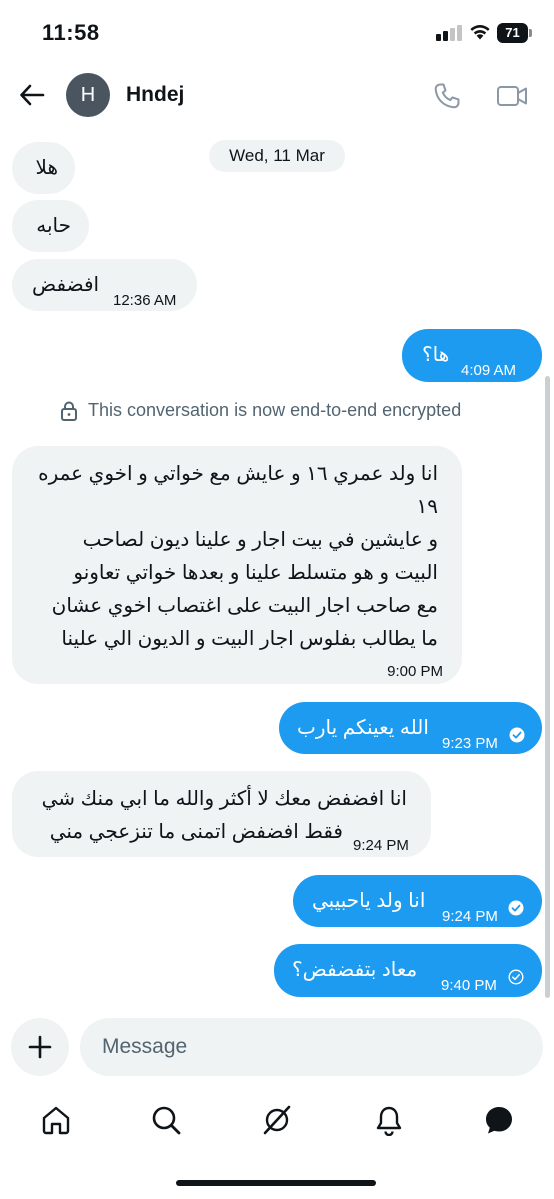  I want to click on conversation-header: H Hndej, so click(277, 95).